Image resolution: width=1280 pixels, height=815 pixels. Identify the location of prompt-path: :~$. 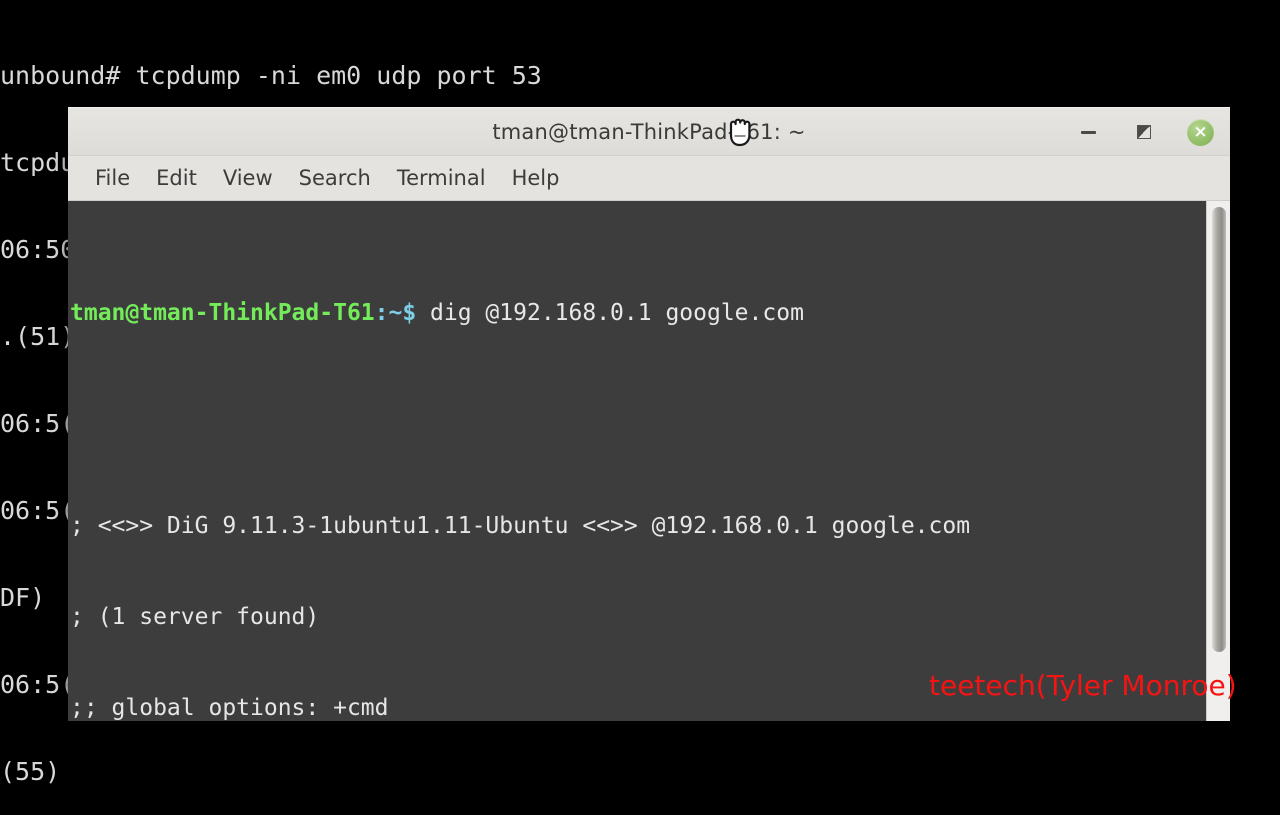
(396, 313).